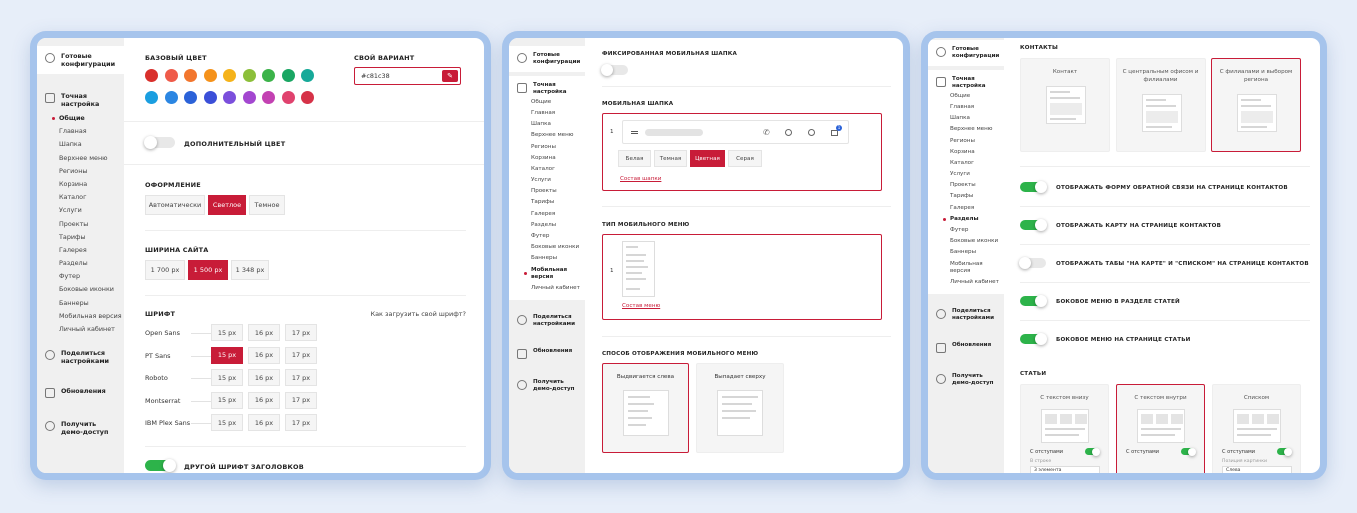  What do you see at coordinates (1065, 469) in the screenshot?
I see `in-row-select: 3 элемента` at bounding box center [1065, 469].